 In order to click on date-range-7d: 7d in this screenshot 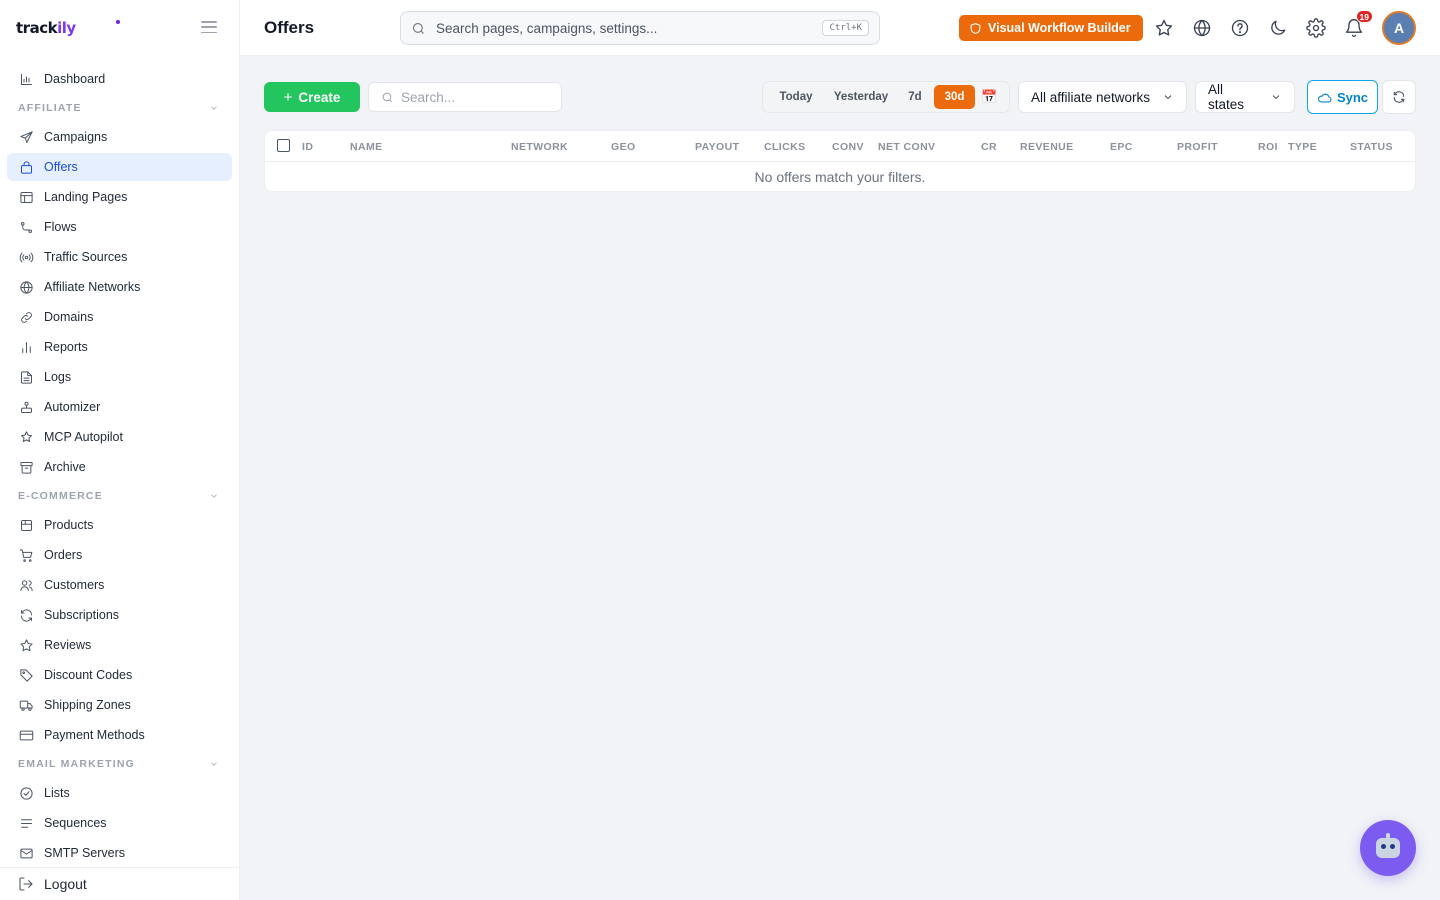, I will do `click(915, 97)`.